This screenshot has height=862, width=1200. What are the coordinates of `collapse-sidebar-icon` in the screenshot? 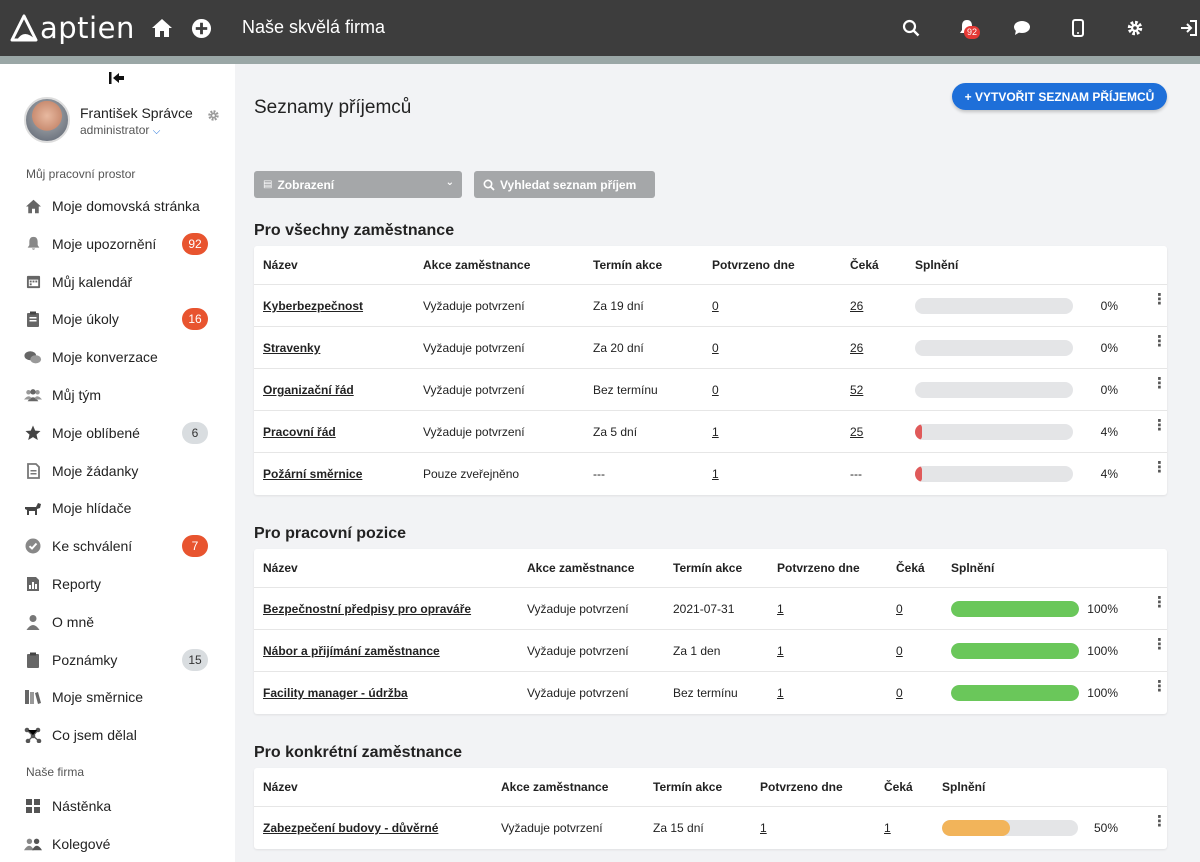 It's located at (117, 78).